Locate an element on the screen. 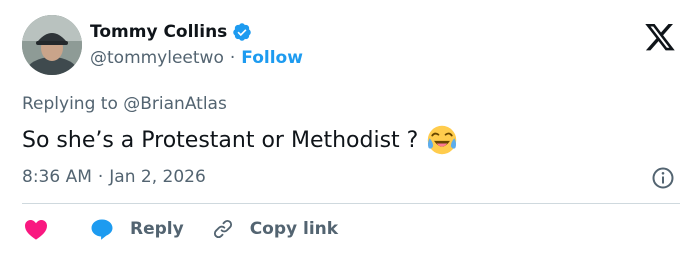 Image resolution: width=700 pixels, height=256 pixels. like-button is located at coordinates (36, 229).